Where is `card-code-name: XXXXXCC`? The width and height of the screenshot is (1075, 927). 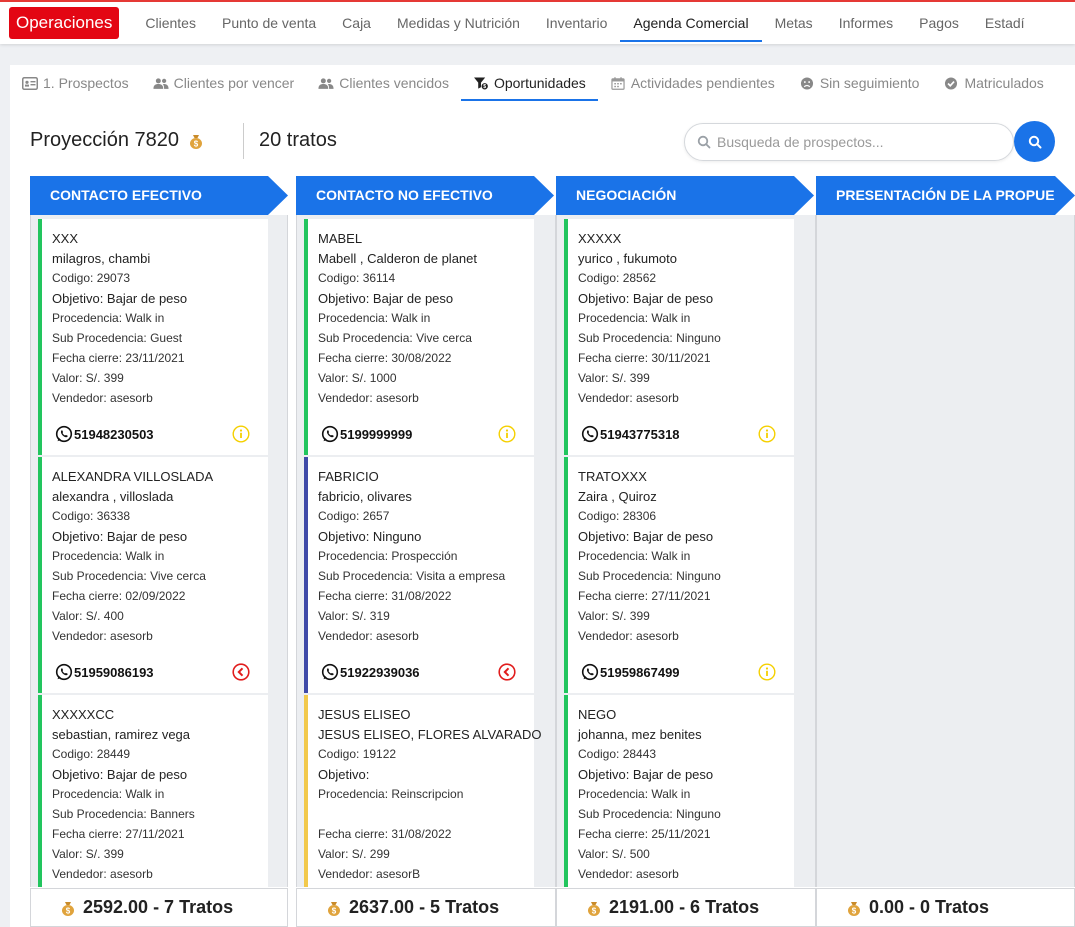 card-code-name: XXXXXCC is located at coordinates (83, 714).